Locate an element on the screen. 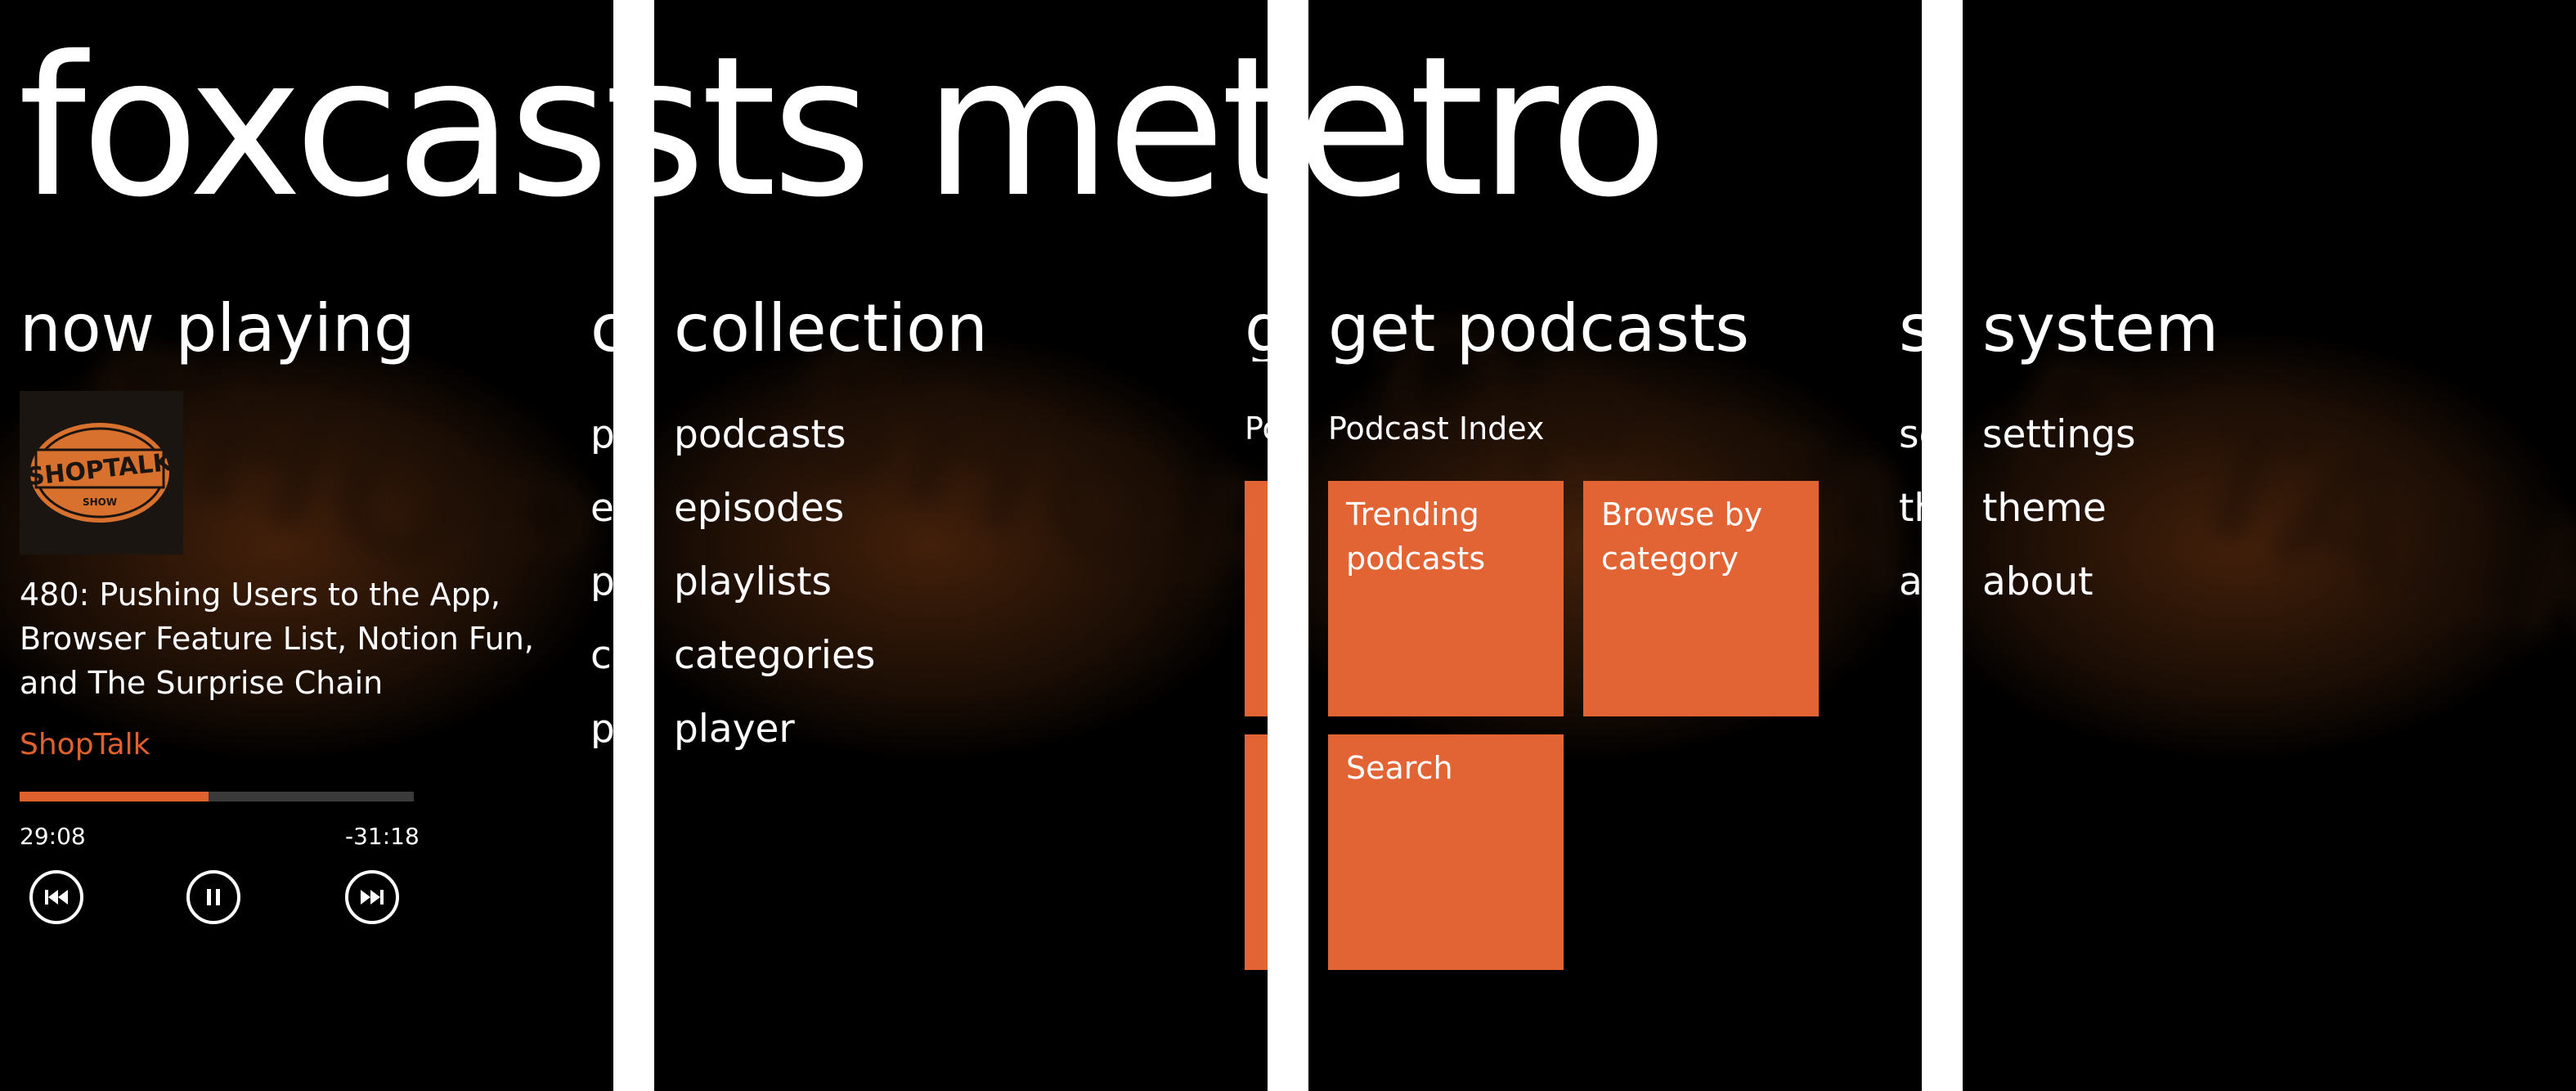 The width and height of the screenshot is (2576, 1091). collection-item-playlists: playlists is located at coordinates (753, 582).